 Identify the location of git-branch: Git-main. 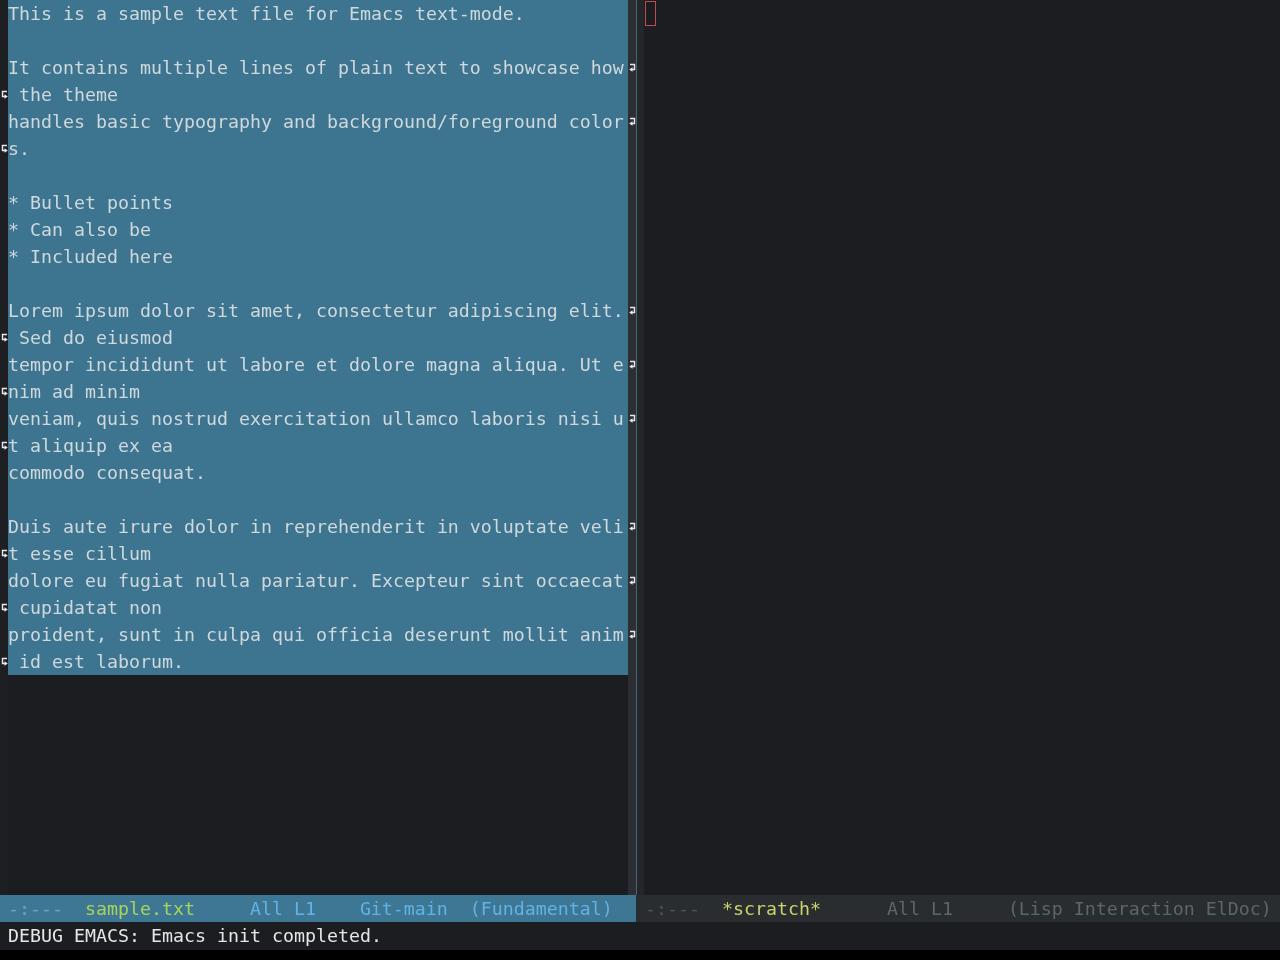
(403, 909).